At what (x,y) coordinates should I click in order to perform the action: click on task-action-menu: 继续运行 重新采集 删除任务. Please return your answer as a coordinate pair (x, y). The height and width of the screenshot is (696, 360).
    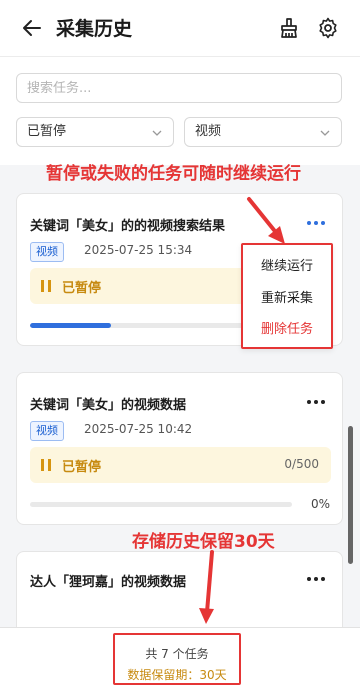
    Looking at the image, I should click on (287, 296).